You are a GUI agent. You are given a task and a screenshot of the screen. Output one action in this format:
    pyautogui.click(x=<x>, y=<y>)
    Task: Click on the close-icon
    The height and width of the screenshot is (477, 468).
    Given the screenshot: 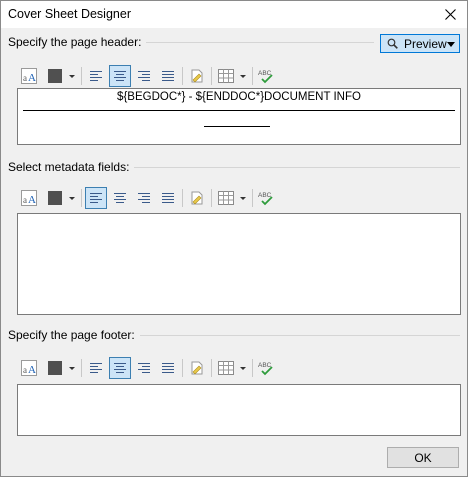 What is the action you would take?
    pyautogui.click(x=450, y=14)
    